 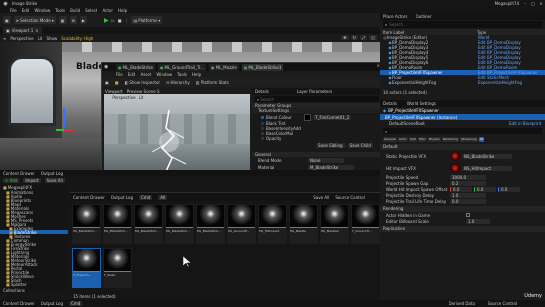 I want to click on maximize-icon: □, so click(x=533, y=3).